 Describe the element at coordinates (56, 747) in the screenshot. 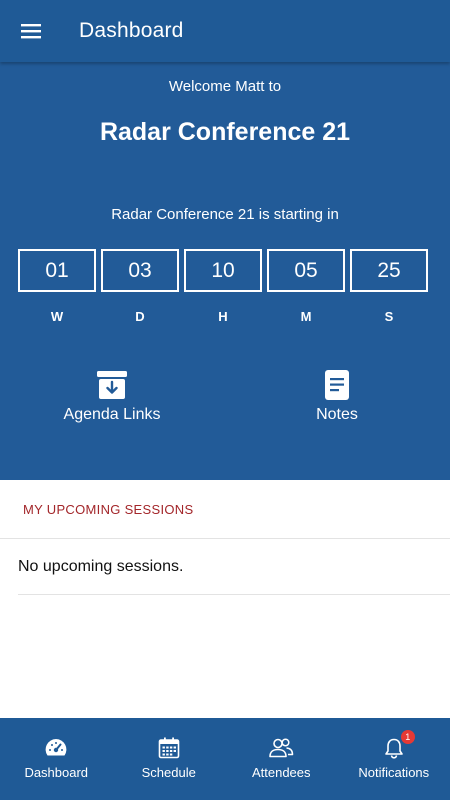

I see `speedometer-icon` at that location.